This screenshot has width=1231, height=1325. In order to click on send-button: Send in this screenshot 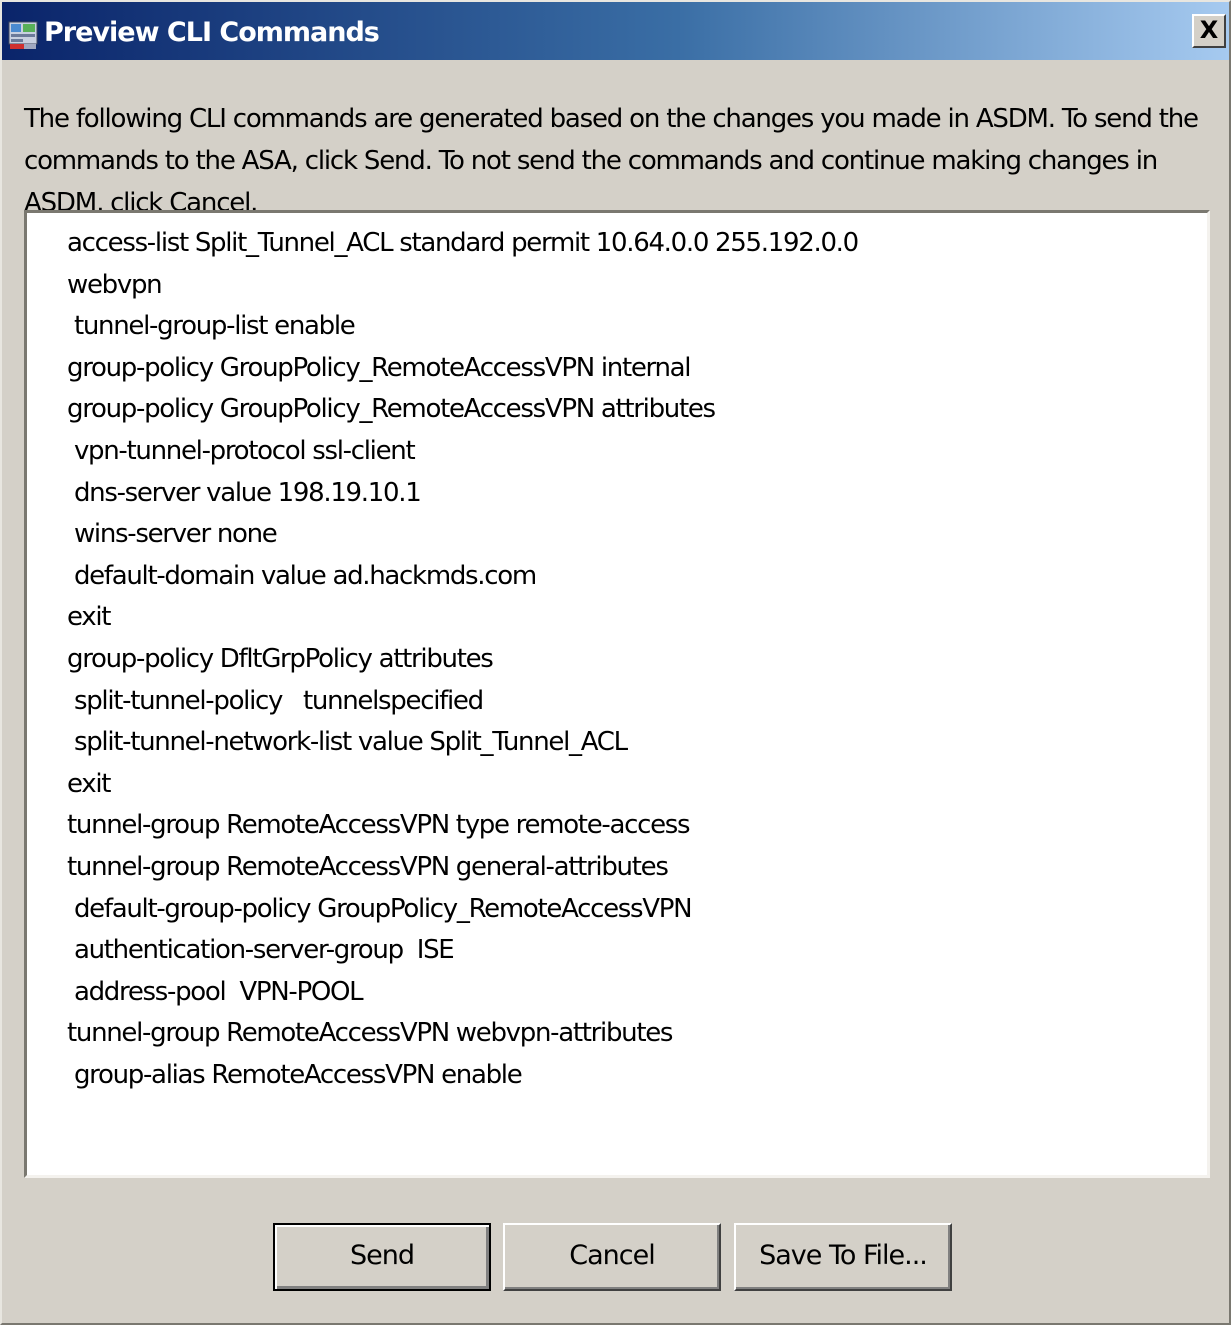, I will do `click(382, 1257)`.